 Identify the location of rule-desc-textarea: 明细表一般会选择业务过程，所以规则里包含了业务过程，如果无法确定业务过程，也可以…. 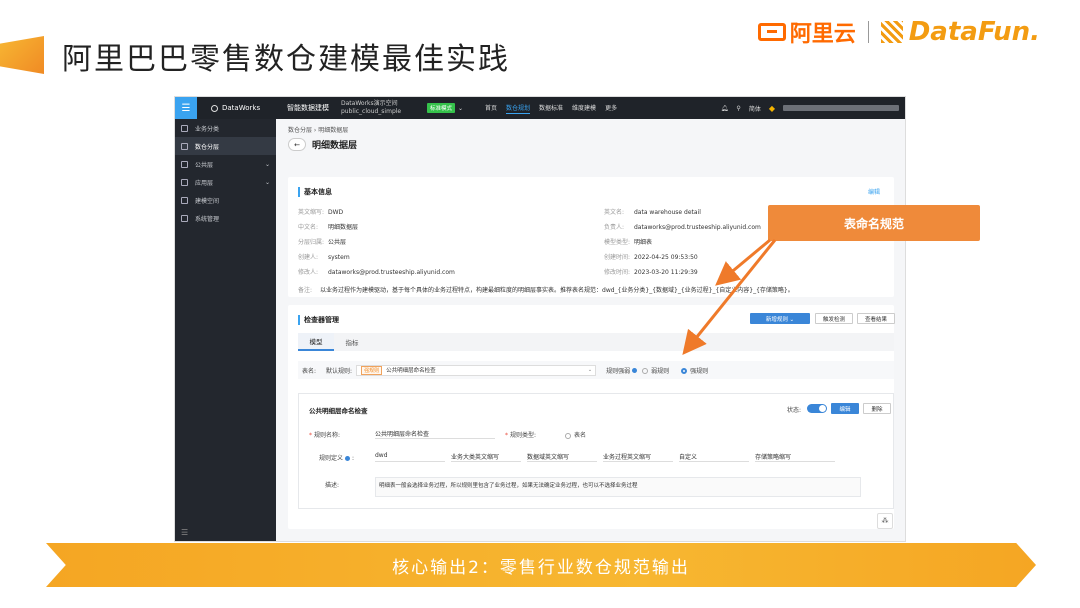
(618, 487).